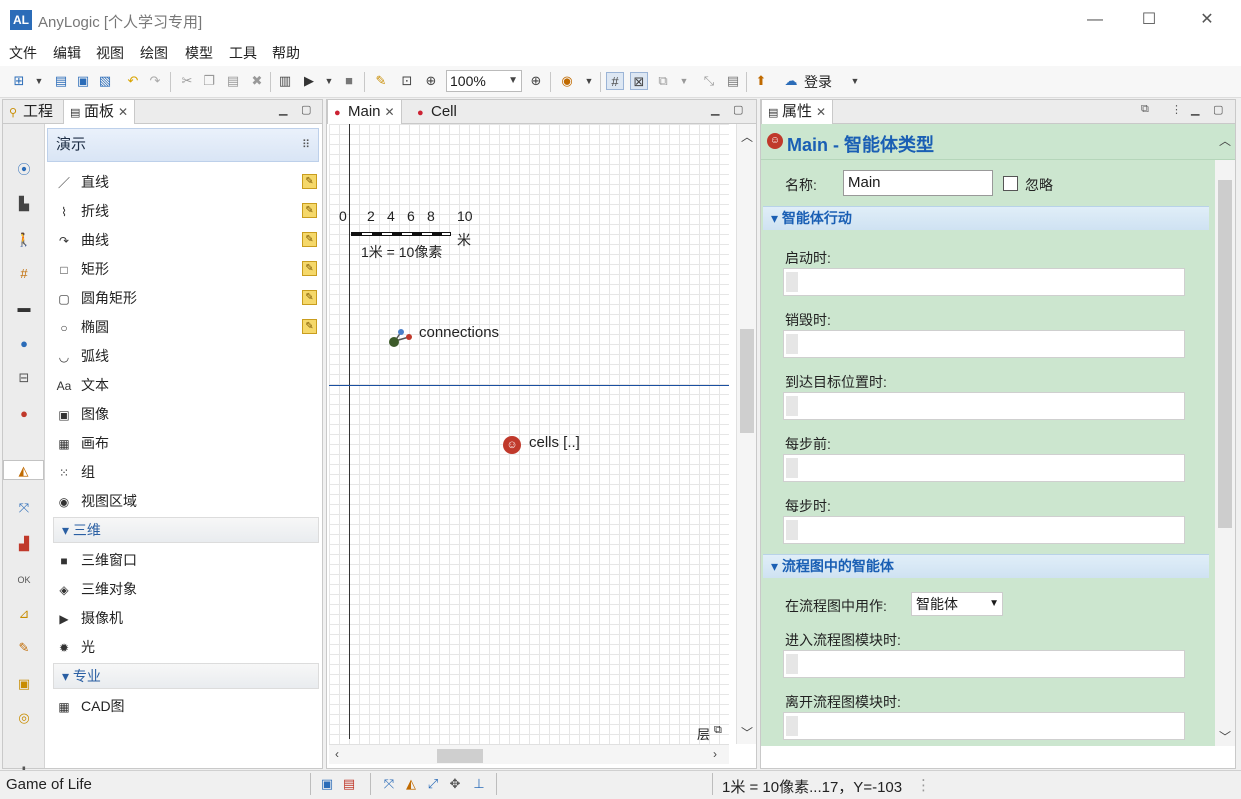 This screenshot has width=1241, height=799. What do you see at coordinates (99, 112) in the screenshot?
I see `tab-palette: ▤ 面板 ✕` at bounding box center [99, 112].